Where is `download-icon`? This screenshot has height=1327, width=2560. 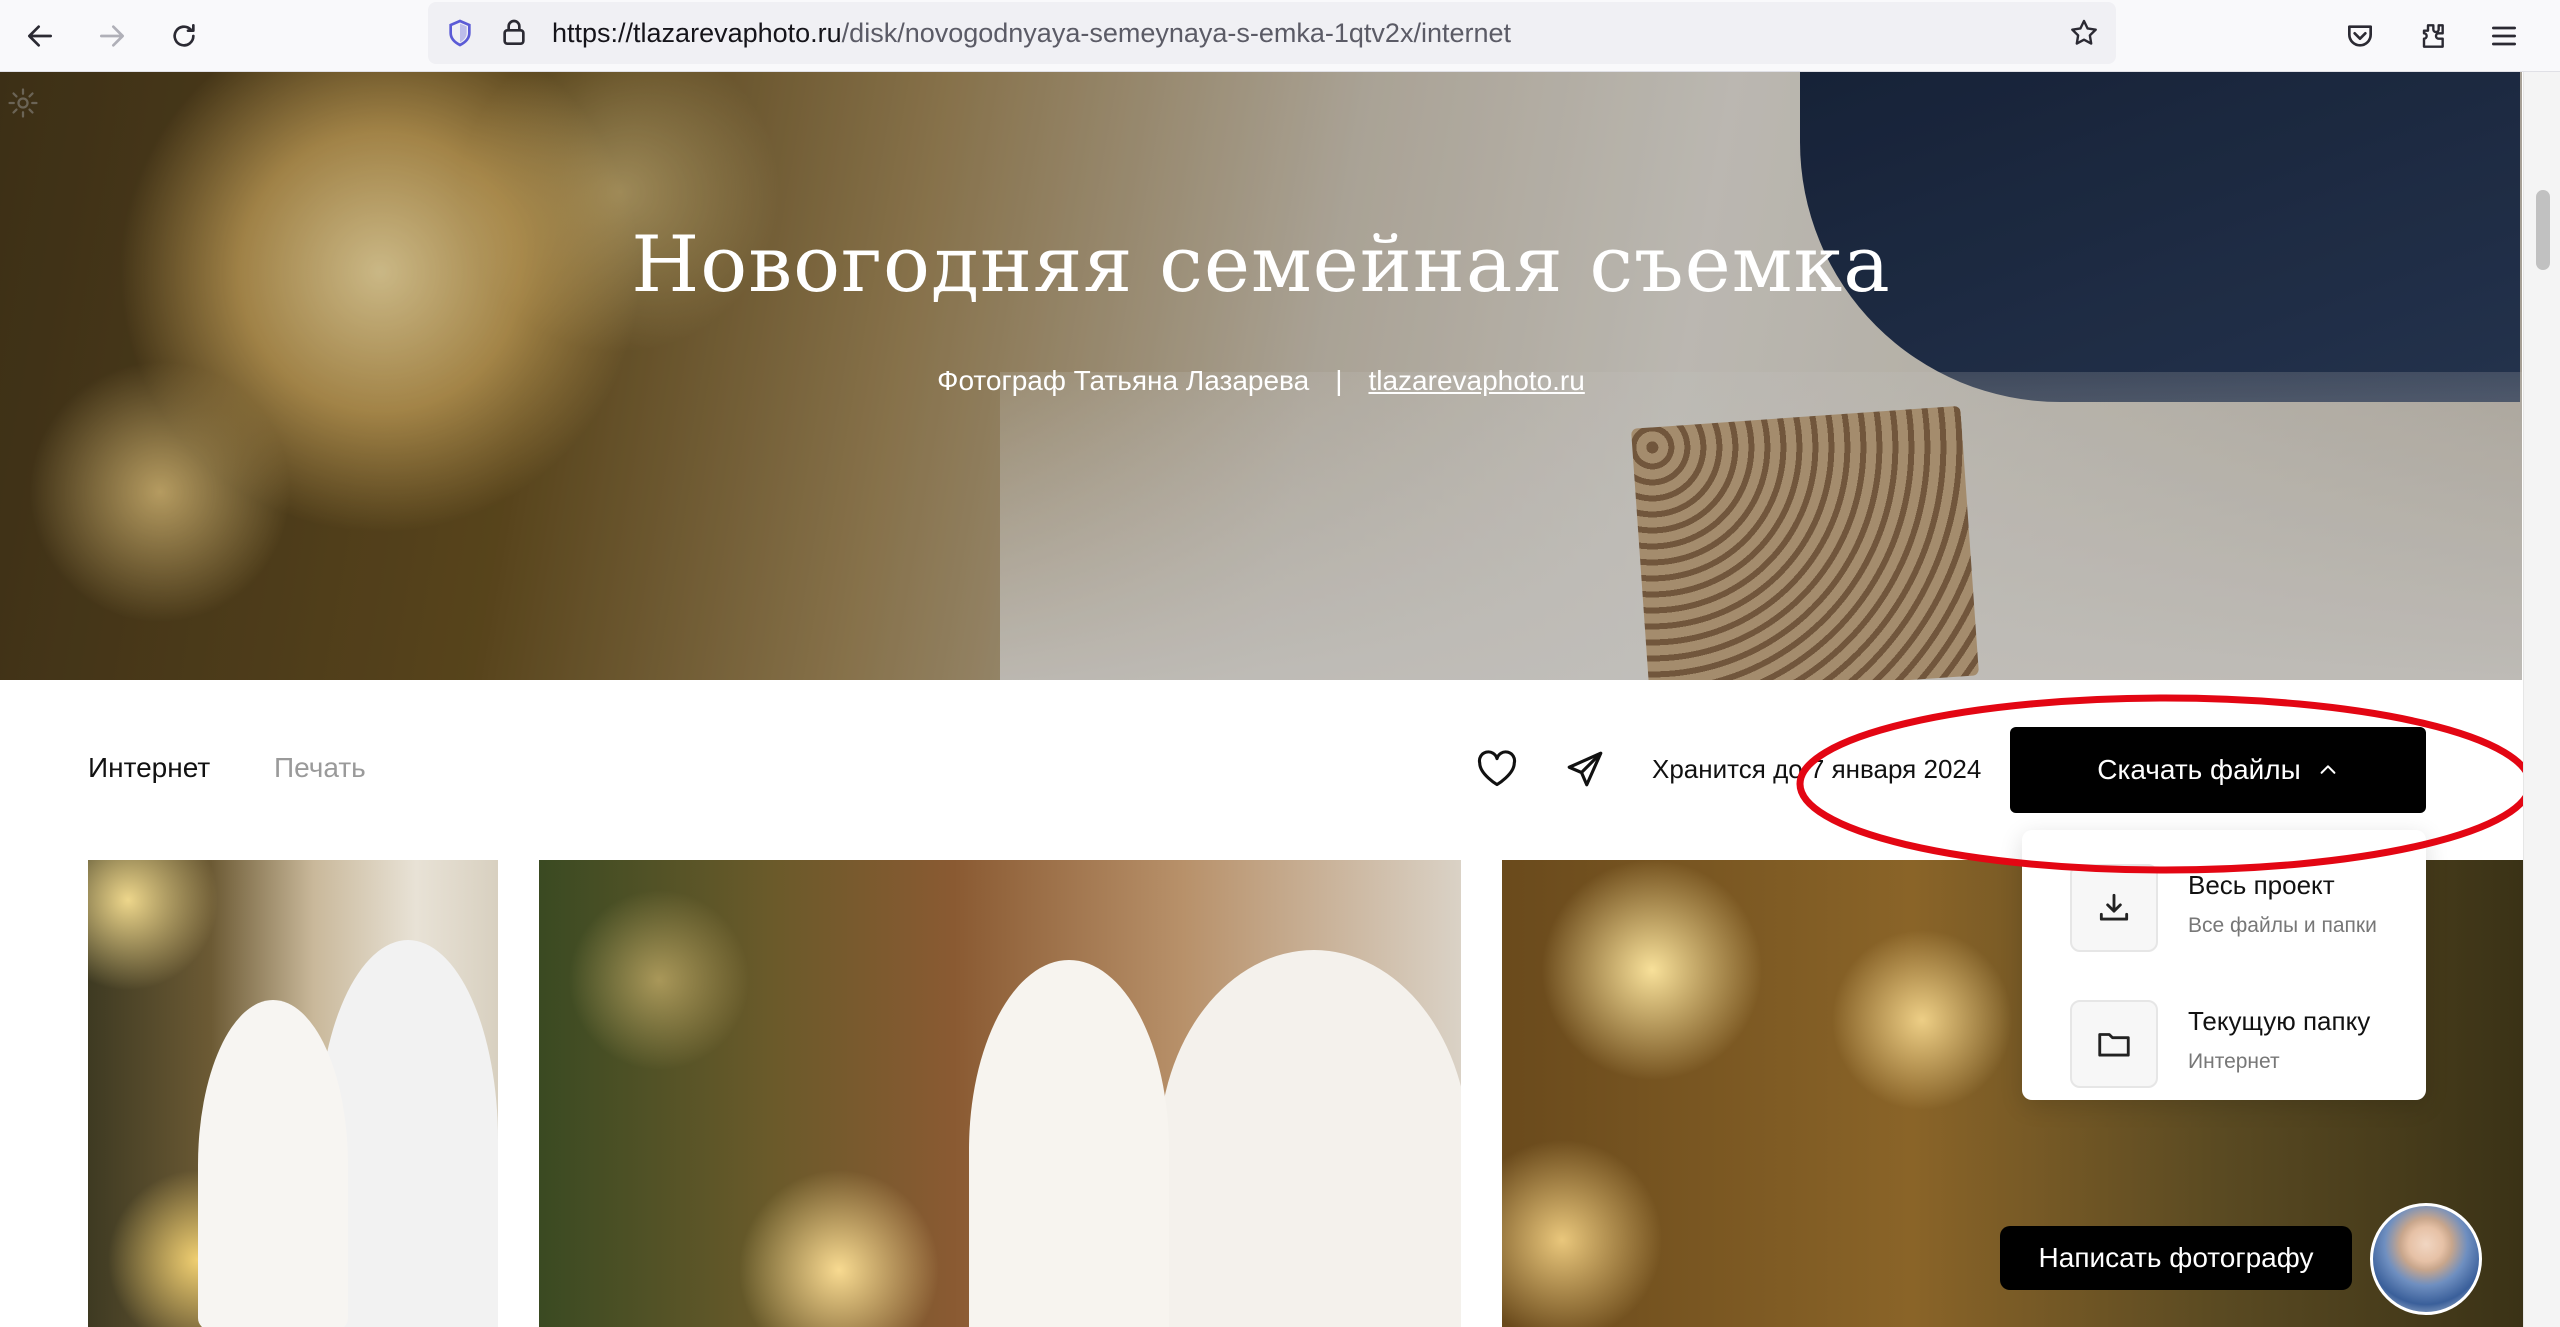 download-icon is located at coordinates (2114, 907).